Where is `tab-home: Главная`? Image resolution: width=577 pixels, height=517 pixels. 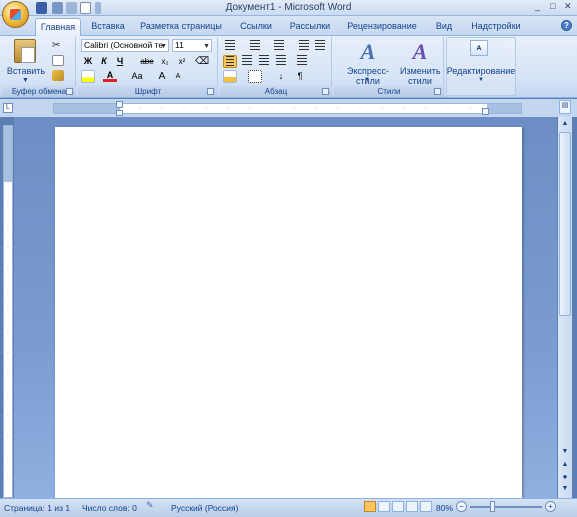
tab-home: Главная is located at coordinates (58, 27).